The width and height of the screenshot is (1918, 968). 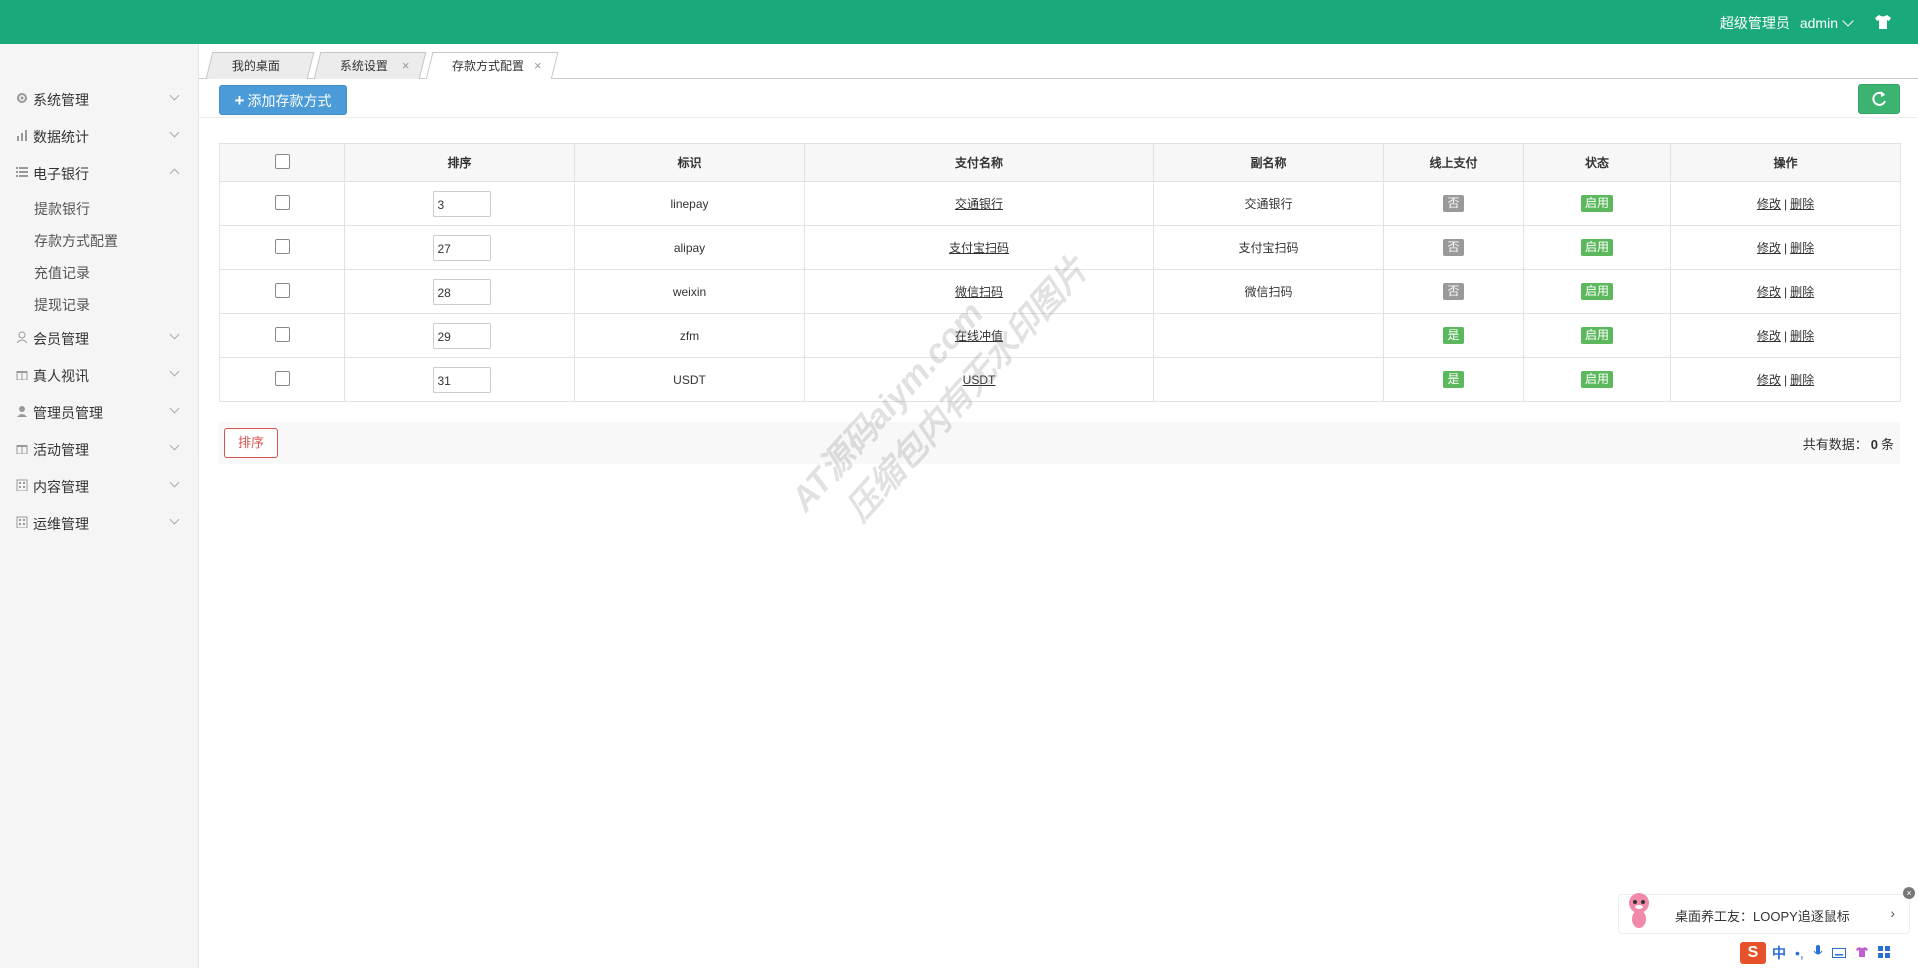 What do you see at coordinates (1754, 23) in the screenshot?
I see `user-role: 超级管理员` at bounding box center [1754, 23].